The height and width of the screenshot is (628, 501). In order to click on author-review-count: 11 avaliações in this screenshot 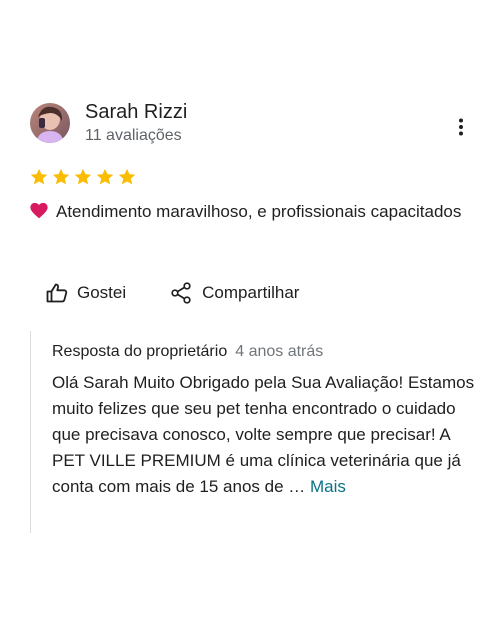, I will do `click(133, 135)`.